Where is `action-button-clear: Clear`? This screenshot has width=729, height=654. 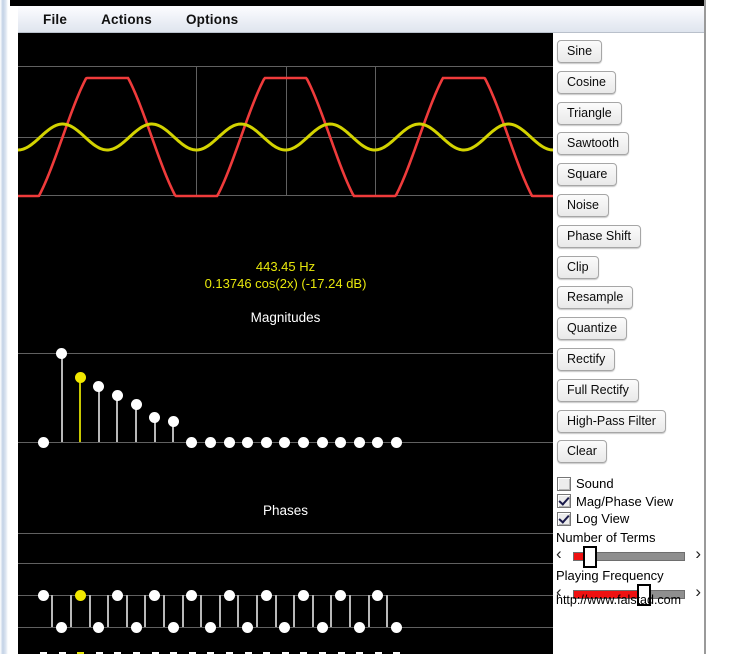 action-button-clear: Clear is located at coordinates (582, 452).